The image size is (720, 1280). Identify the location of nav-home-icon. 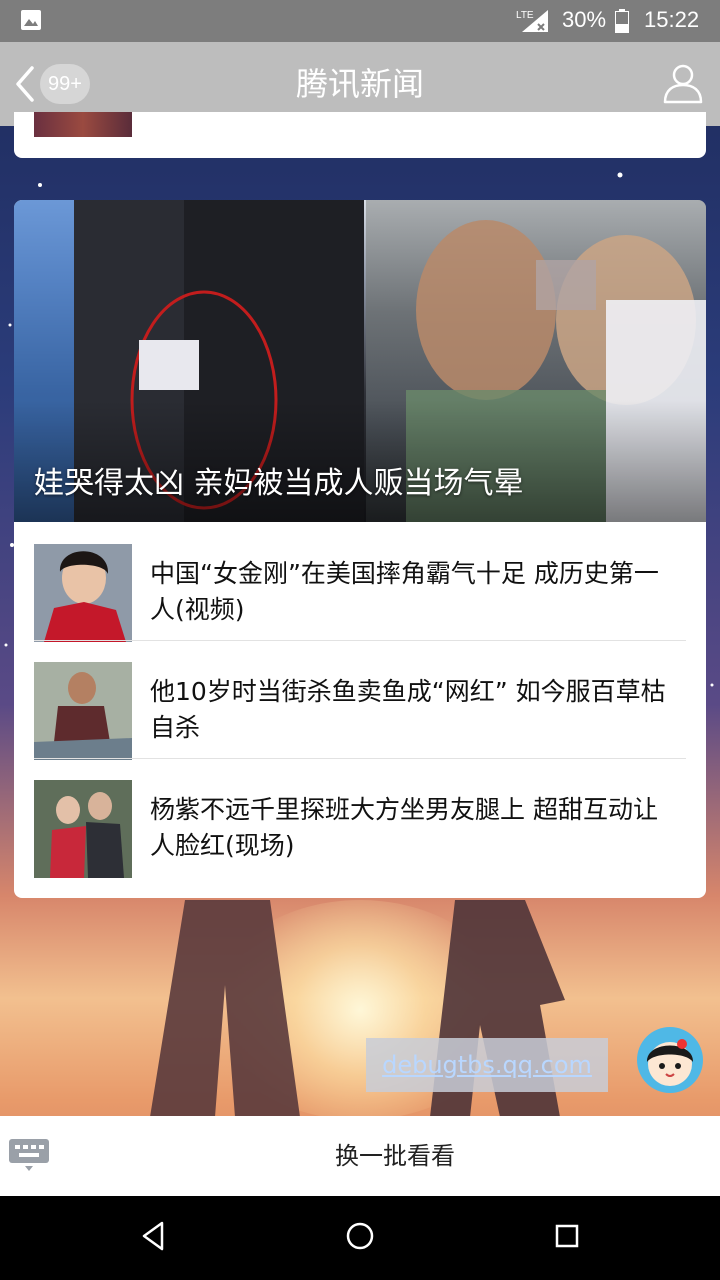
(360, 1236).